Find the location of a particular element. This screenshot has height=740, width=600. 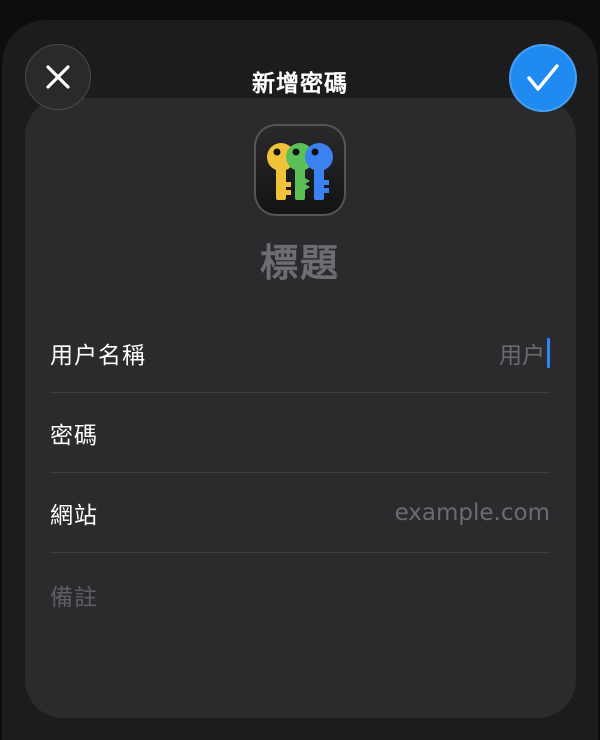

close-icon is located at coordinates (58, 77).